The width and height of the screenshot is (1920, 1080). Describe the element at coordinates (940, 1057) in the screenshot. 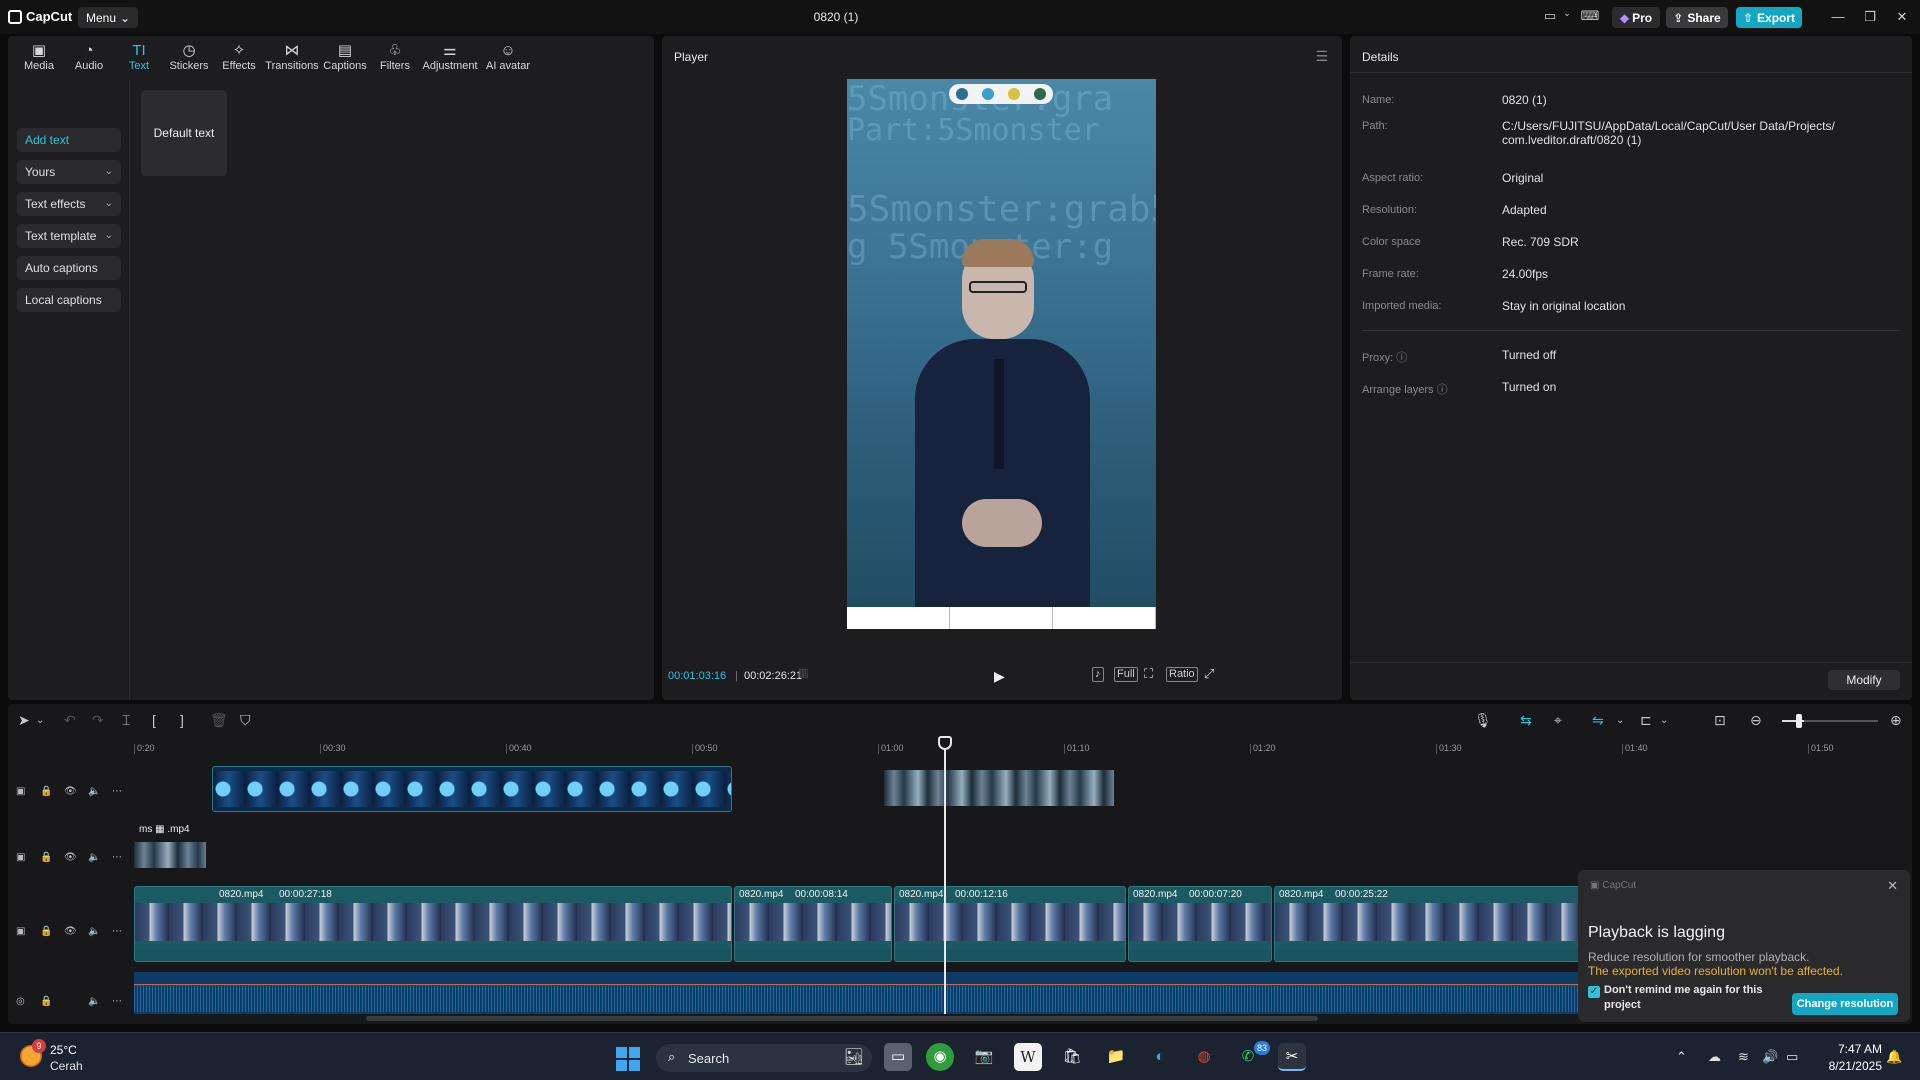

I see `app-green-icon: ◉` at that location.